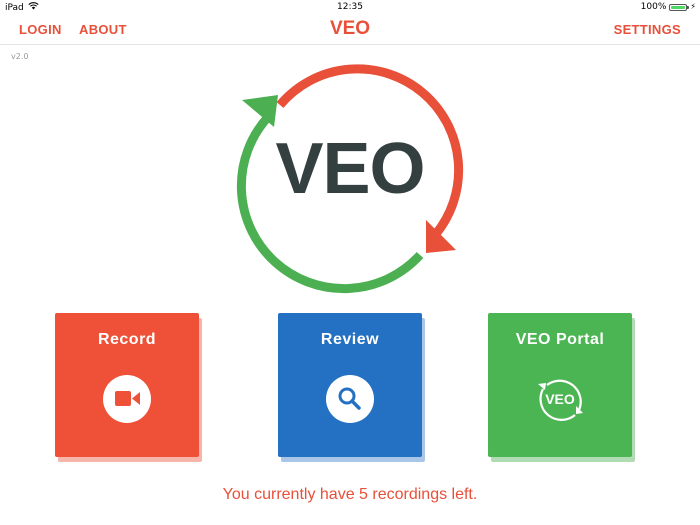 Image resolution: width=700 pixels, height=525 pixels. Describe the element at coordinates (350, 169) in the screenshot. I see `logo-text: VEO` at that location.